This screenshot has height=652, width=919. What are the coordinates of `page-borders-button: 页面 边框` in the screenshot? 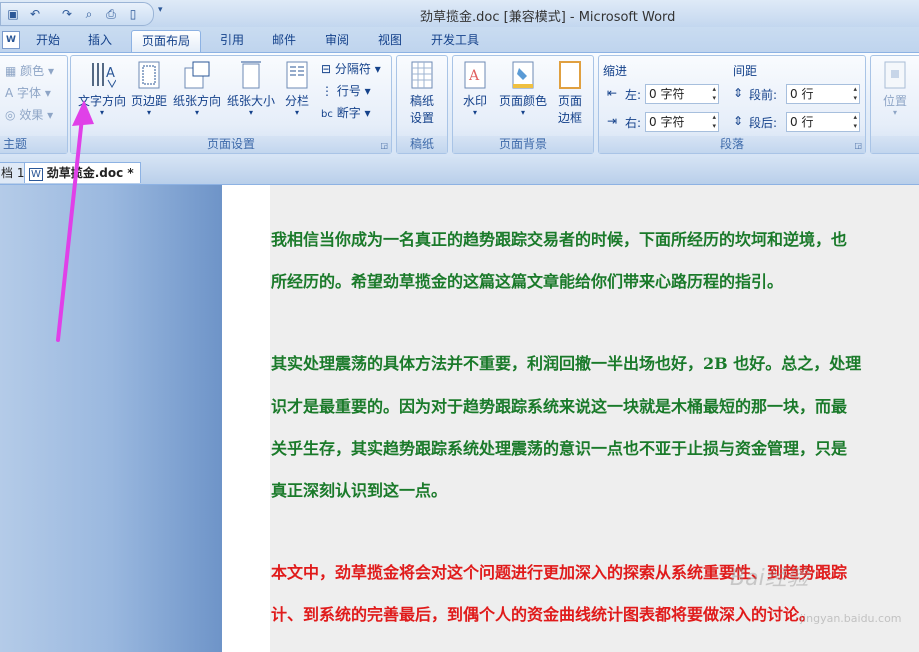 It's located at (570, 93).